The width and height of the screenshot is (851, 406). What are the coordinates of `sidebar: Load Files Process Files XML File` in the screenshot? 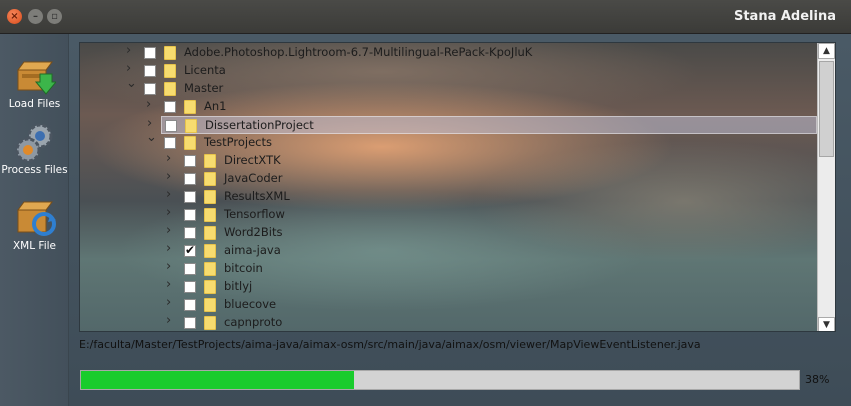 It's located at (34, 220).